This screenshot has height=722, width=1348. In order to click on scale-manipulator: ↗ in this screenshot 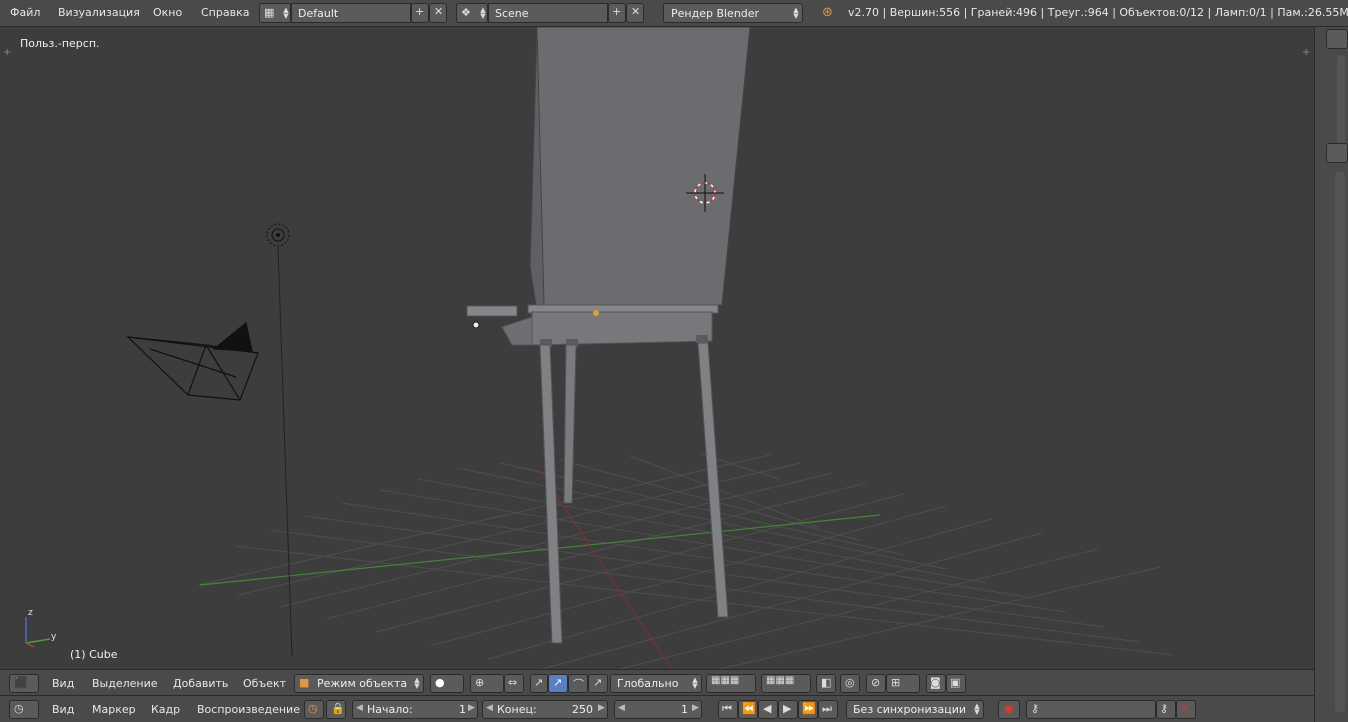, I will do `click(598, 683)`.